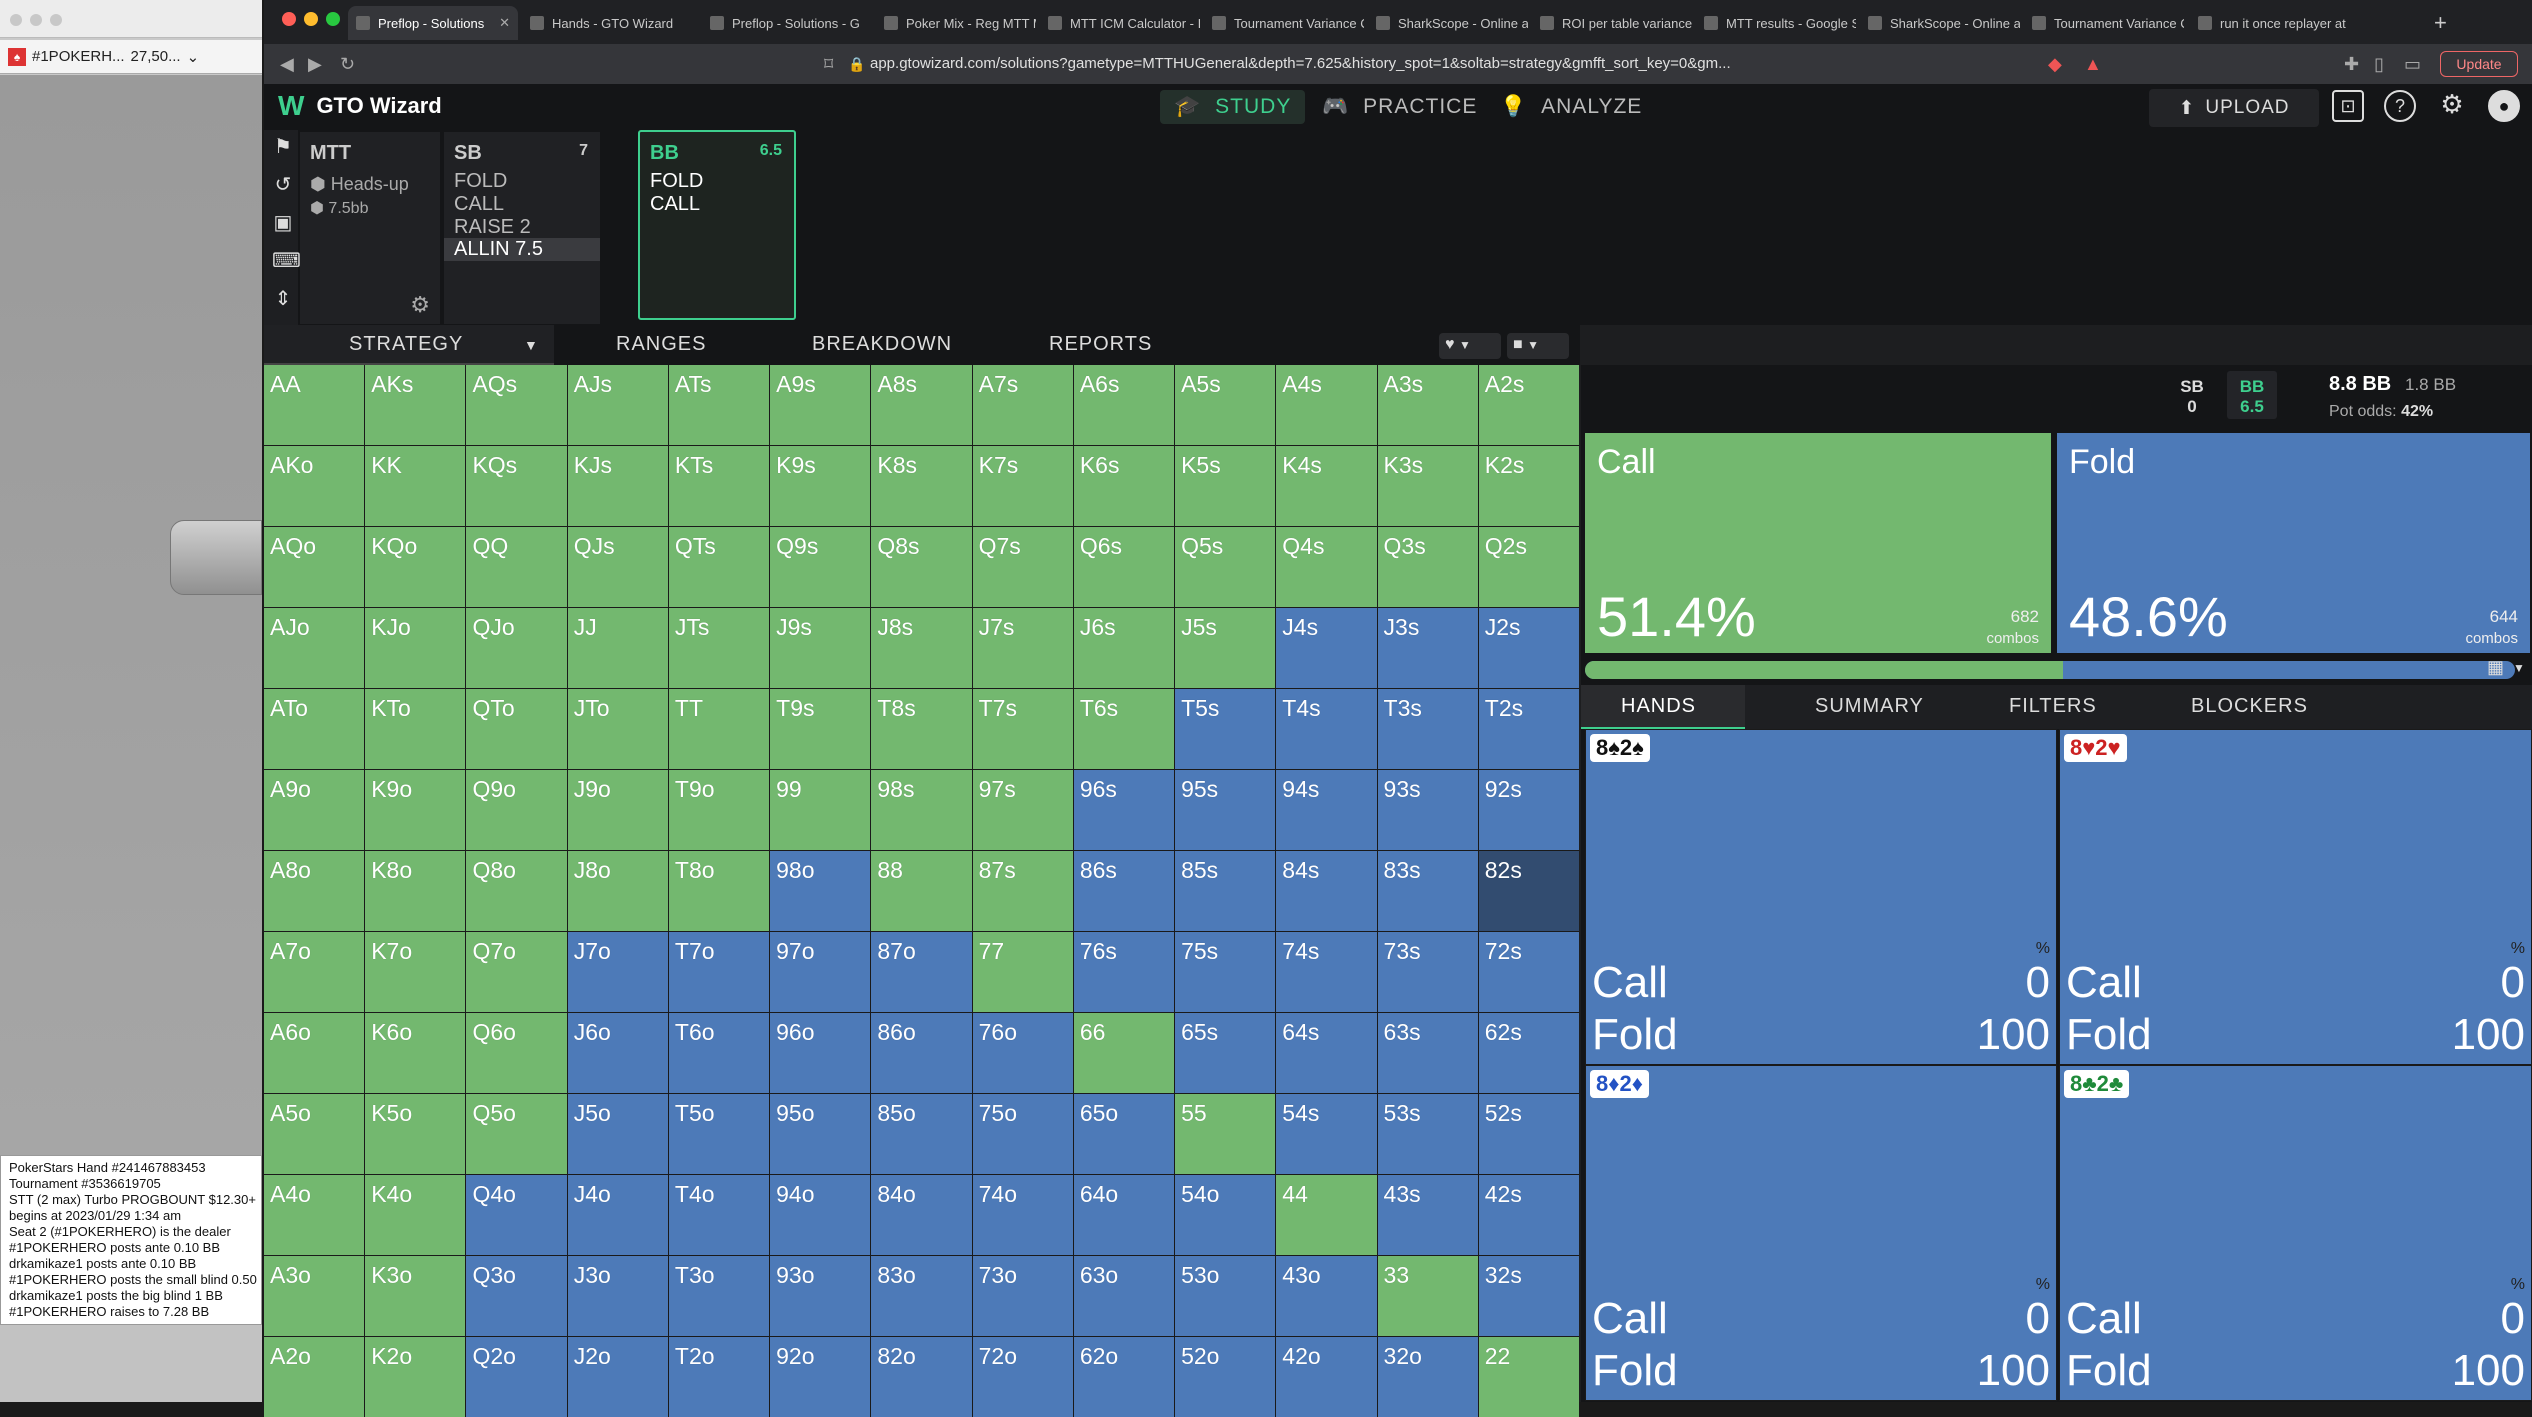  Describe the element at coordinates (516, 972) in the screenshot. I see `matrix-cell: Q7o` at that location.